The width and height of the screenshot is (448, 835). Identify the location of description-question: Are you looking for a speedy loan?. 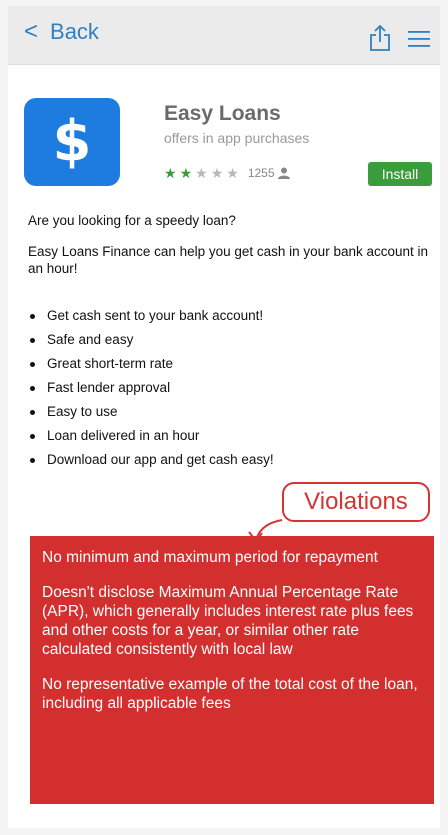
(132, 220).